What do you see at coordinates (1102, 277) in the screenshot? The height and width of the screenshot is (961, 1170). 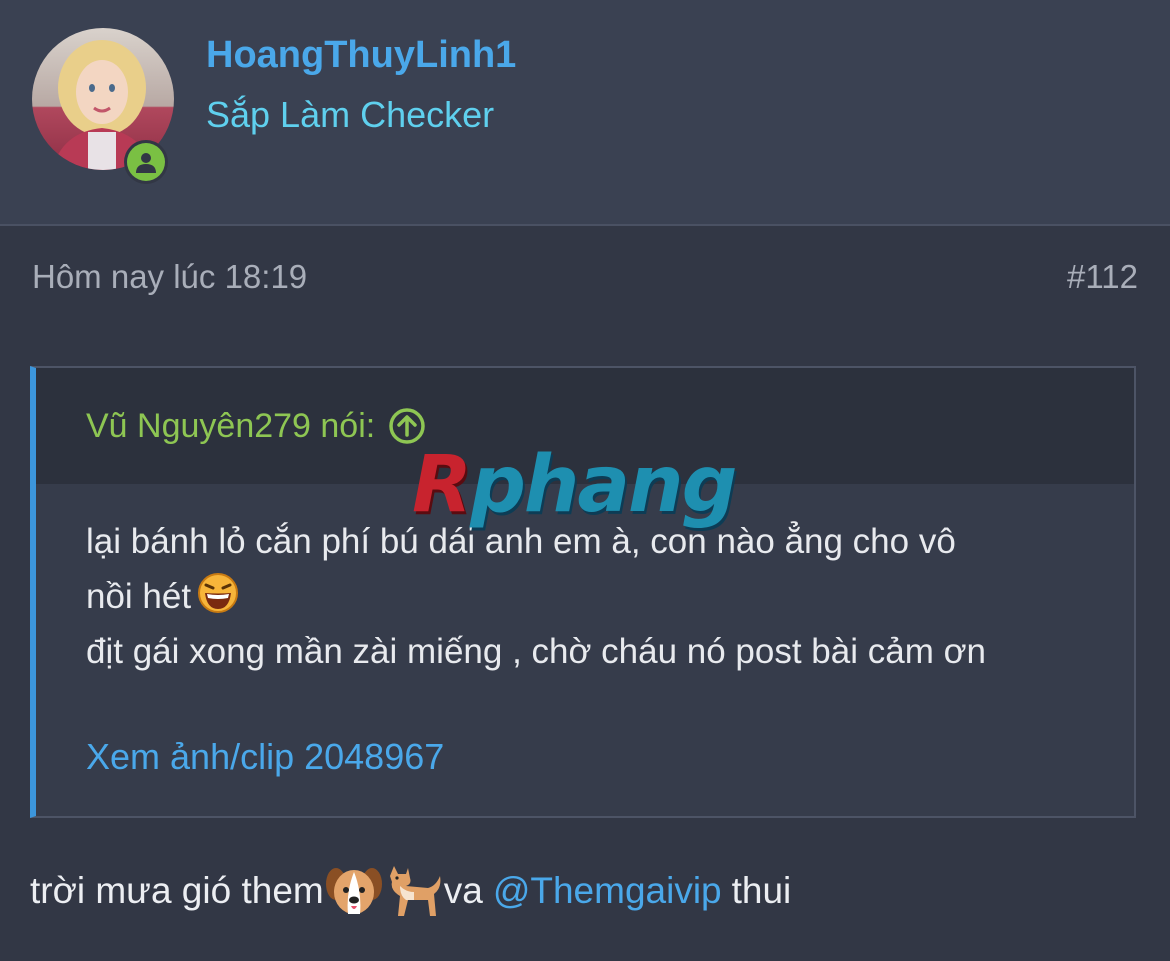 I see `post-number: #112` at bounding box center [1102, 277].